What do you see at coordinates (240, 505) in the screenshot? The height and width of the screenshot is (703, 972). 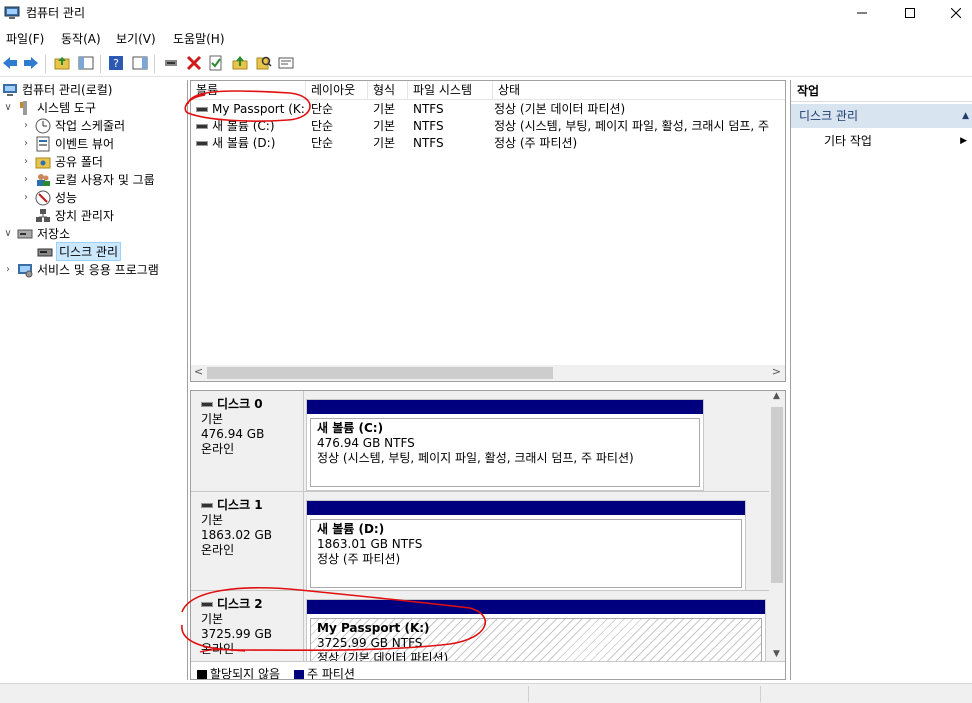 I see `disk-title: 디스크 1` at bounding box center [240, 505].